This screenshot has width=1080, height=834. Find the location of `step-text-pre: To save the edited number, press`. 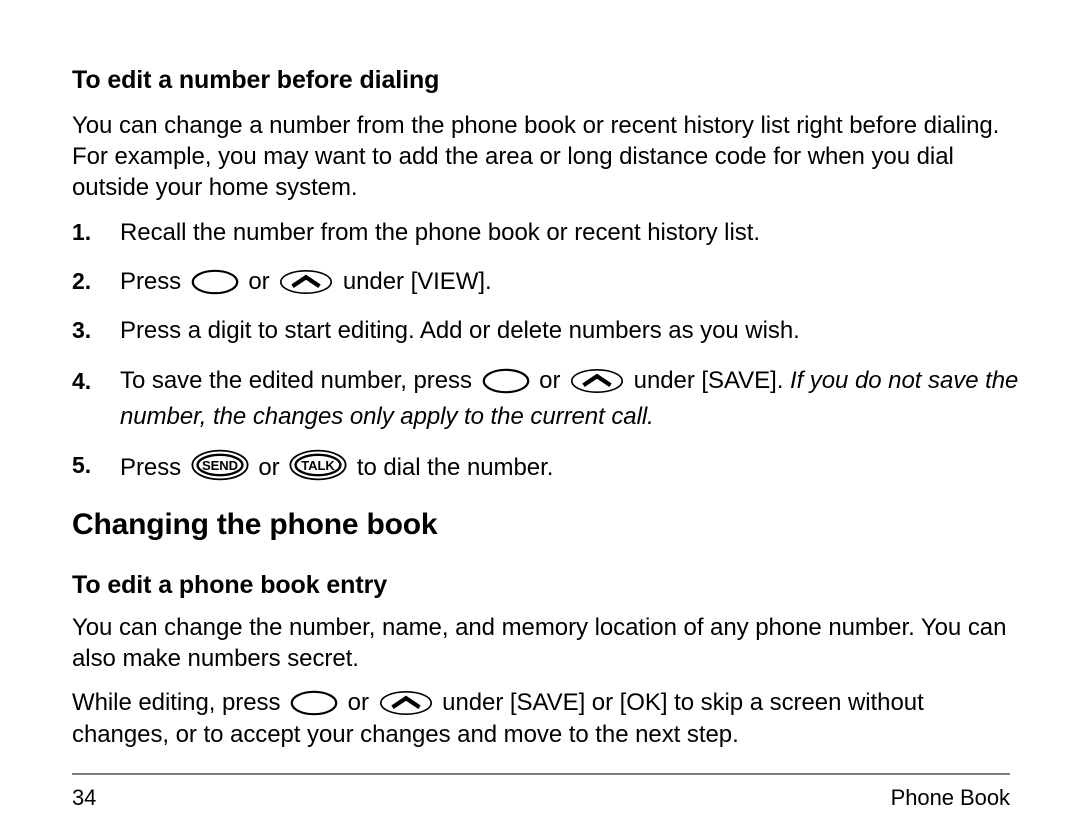

step-text-pre: To save the edited number, press is located at coordinates (299, 380).